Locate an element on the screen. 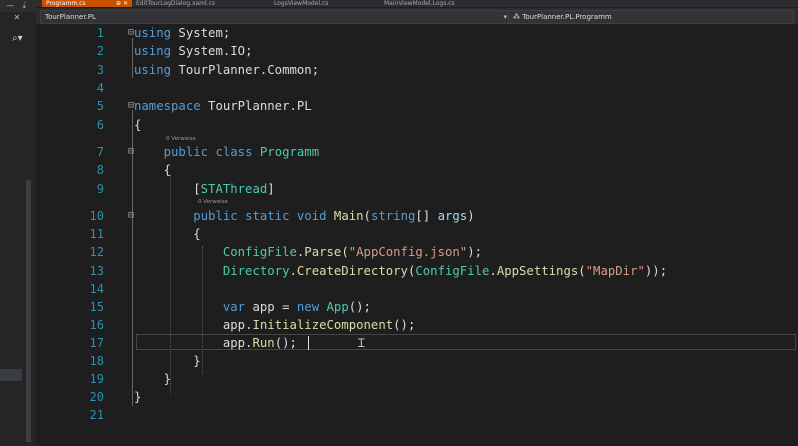 The height and width of the screenshot is (446, 798). code-text: ConfigFile.Parse("AppConfig.json"); is located at coordinates (352, 252).